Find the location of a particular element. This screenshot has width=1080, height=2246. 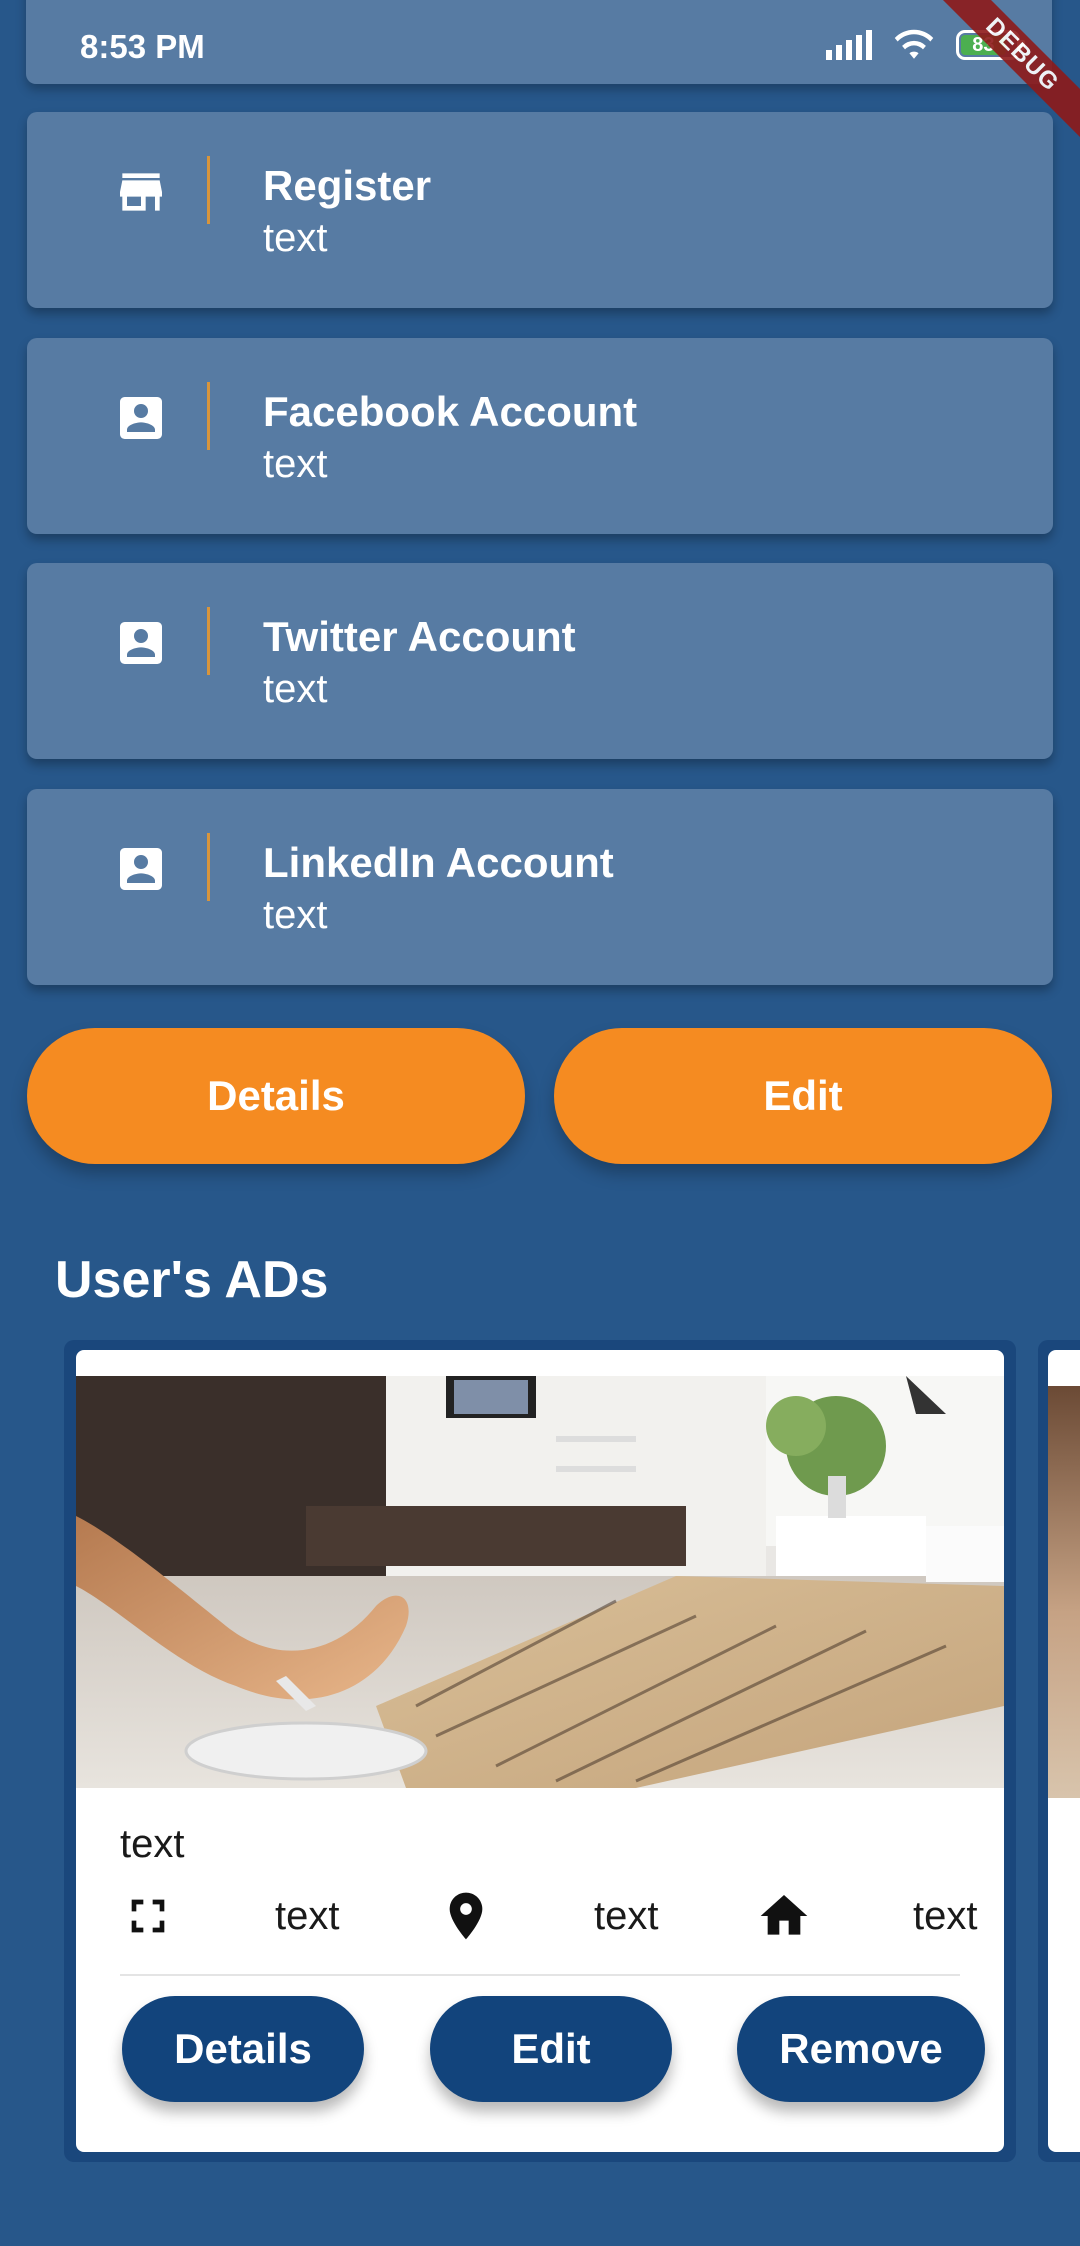

next-ad-card is located at coordinates (1059, 1751).